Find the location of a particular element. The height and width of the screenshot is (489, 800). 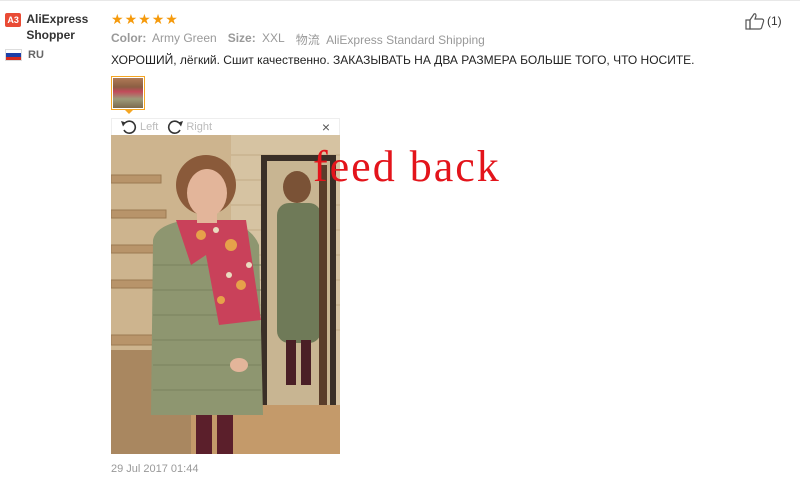

attr-size-label: Size: is located at coordinates (241, 38).